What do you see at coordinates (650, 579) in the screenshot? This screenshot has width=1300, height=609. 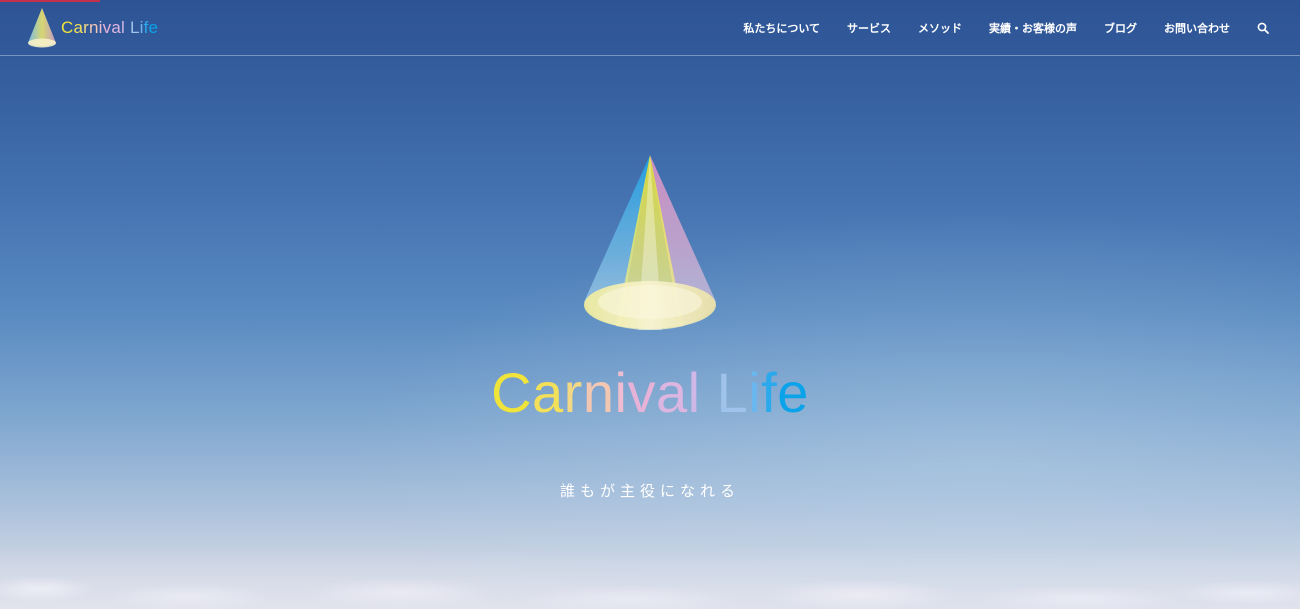 I see `cloud-layer` at bounding box center [650, 579].